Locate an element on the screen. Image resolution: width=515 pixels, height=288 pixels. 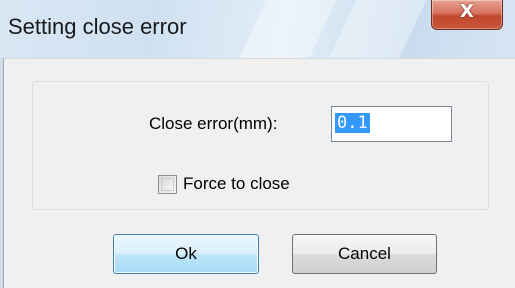
cancel-button-label: Cancel is located at coordinates (364, 253).